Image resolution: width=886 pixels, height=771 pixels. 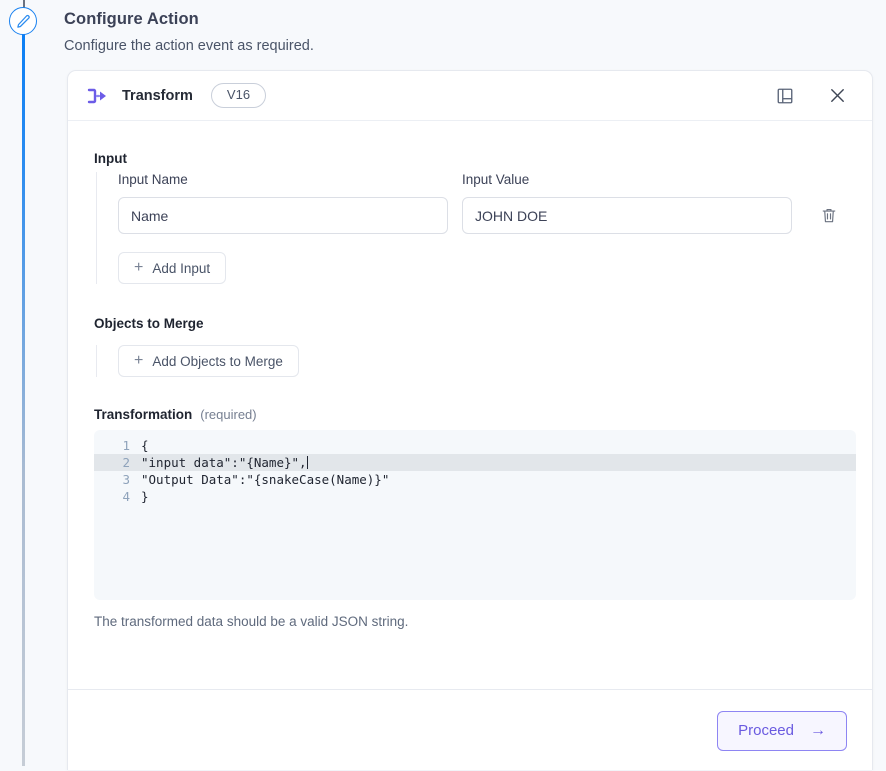 I want to click on workflow-rail, so click(x=24, y=383).